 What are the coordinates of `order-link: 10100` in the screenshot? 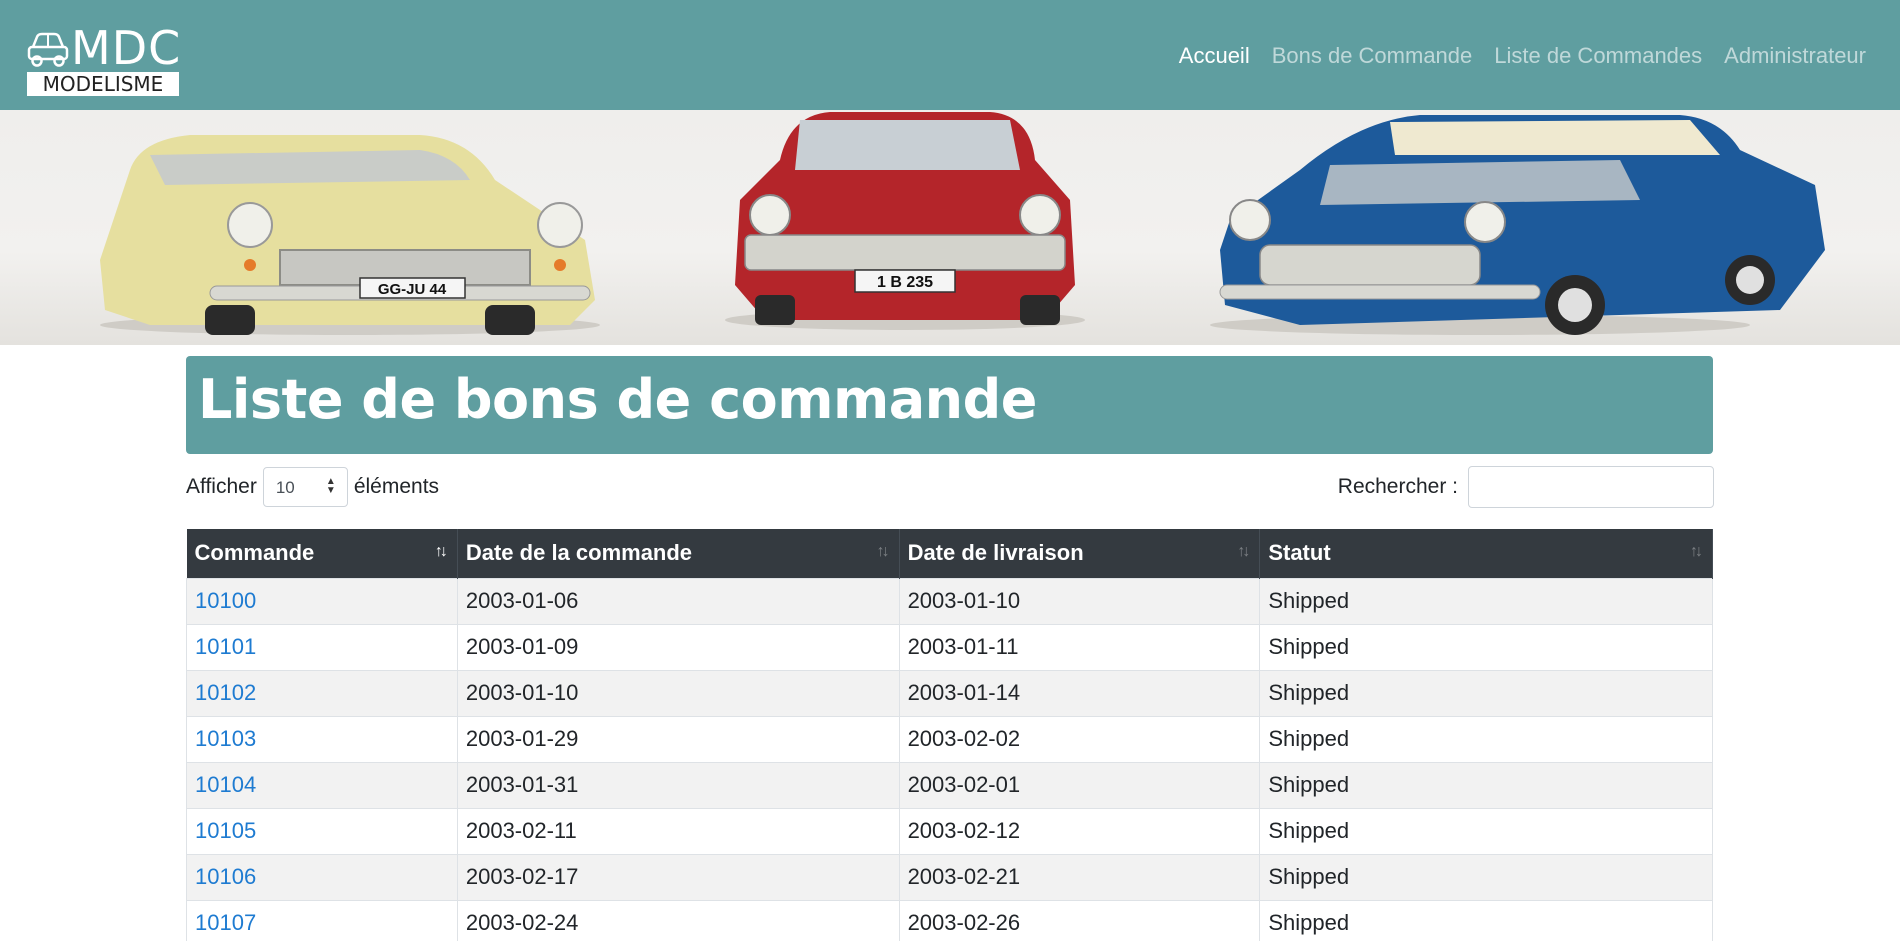 It's located at (225, 600).